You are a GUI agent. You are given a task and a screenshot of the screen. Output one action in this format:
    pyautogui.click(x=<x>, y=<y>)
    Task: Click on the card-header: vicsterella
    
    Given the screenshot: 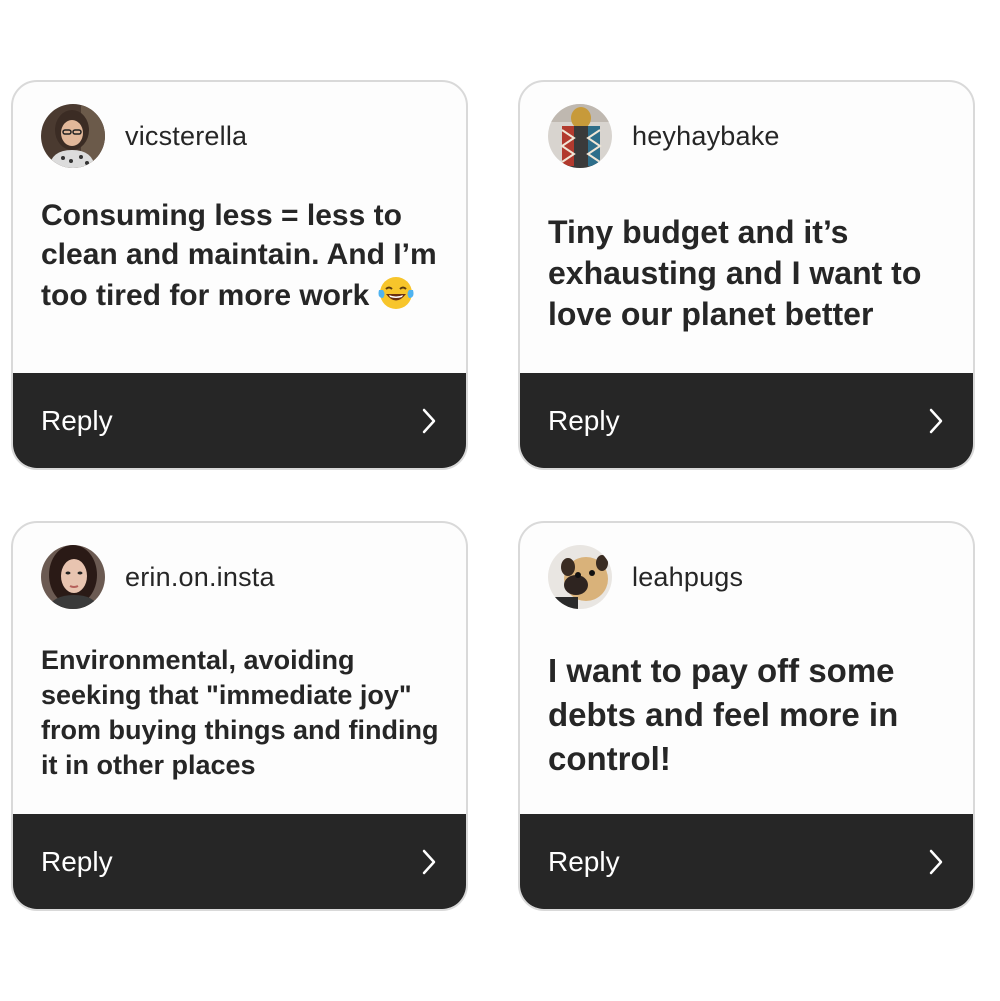 What is the action you would take?
    pyautogui.click(x=144, y=136)
    